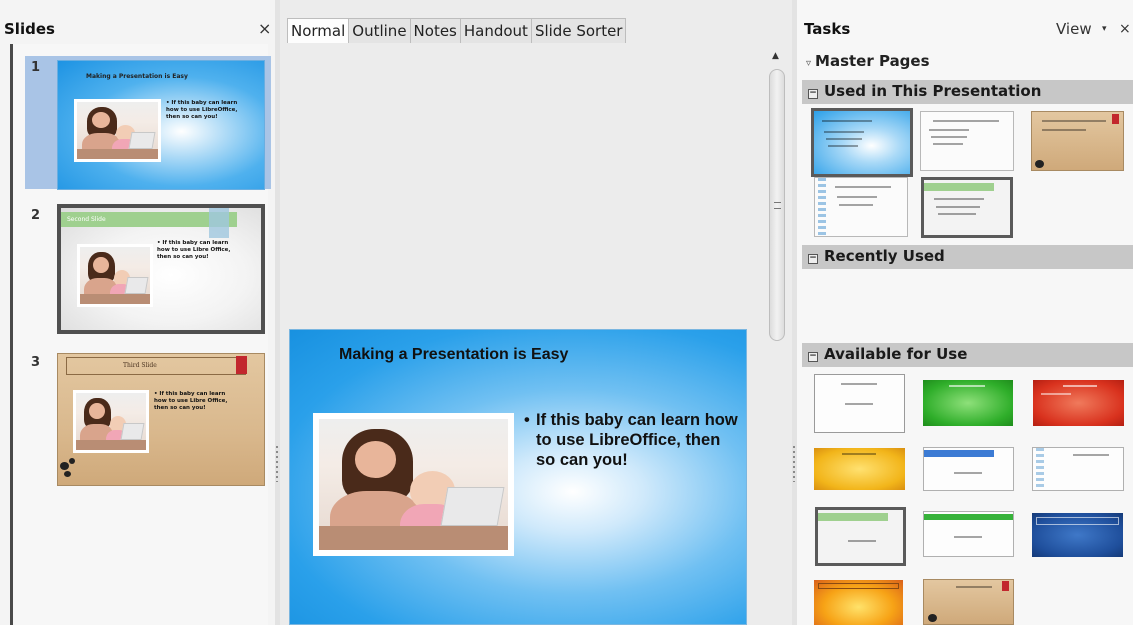 The image size is (1133, 625). Describe the element at coordinates (933, 91) in the screenshot. I see `section-label: Used in This Presentation` at that location.